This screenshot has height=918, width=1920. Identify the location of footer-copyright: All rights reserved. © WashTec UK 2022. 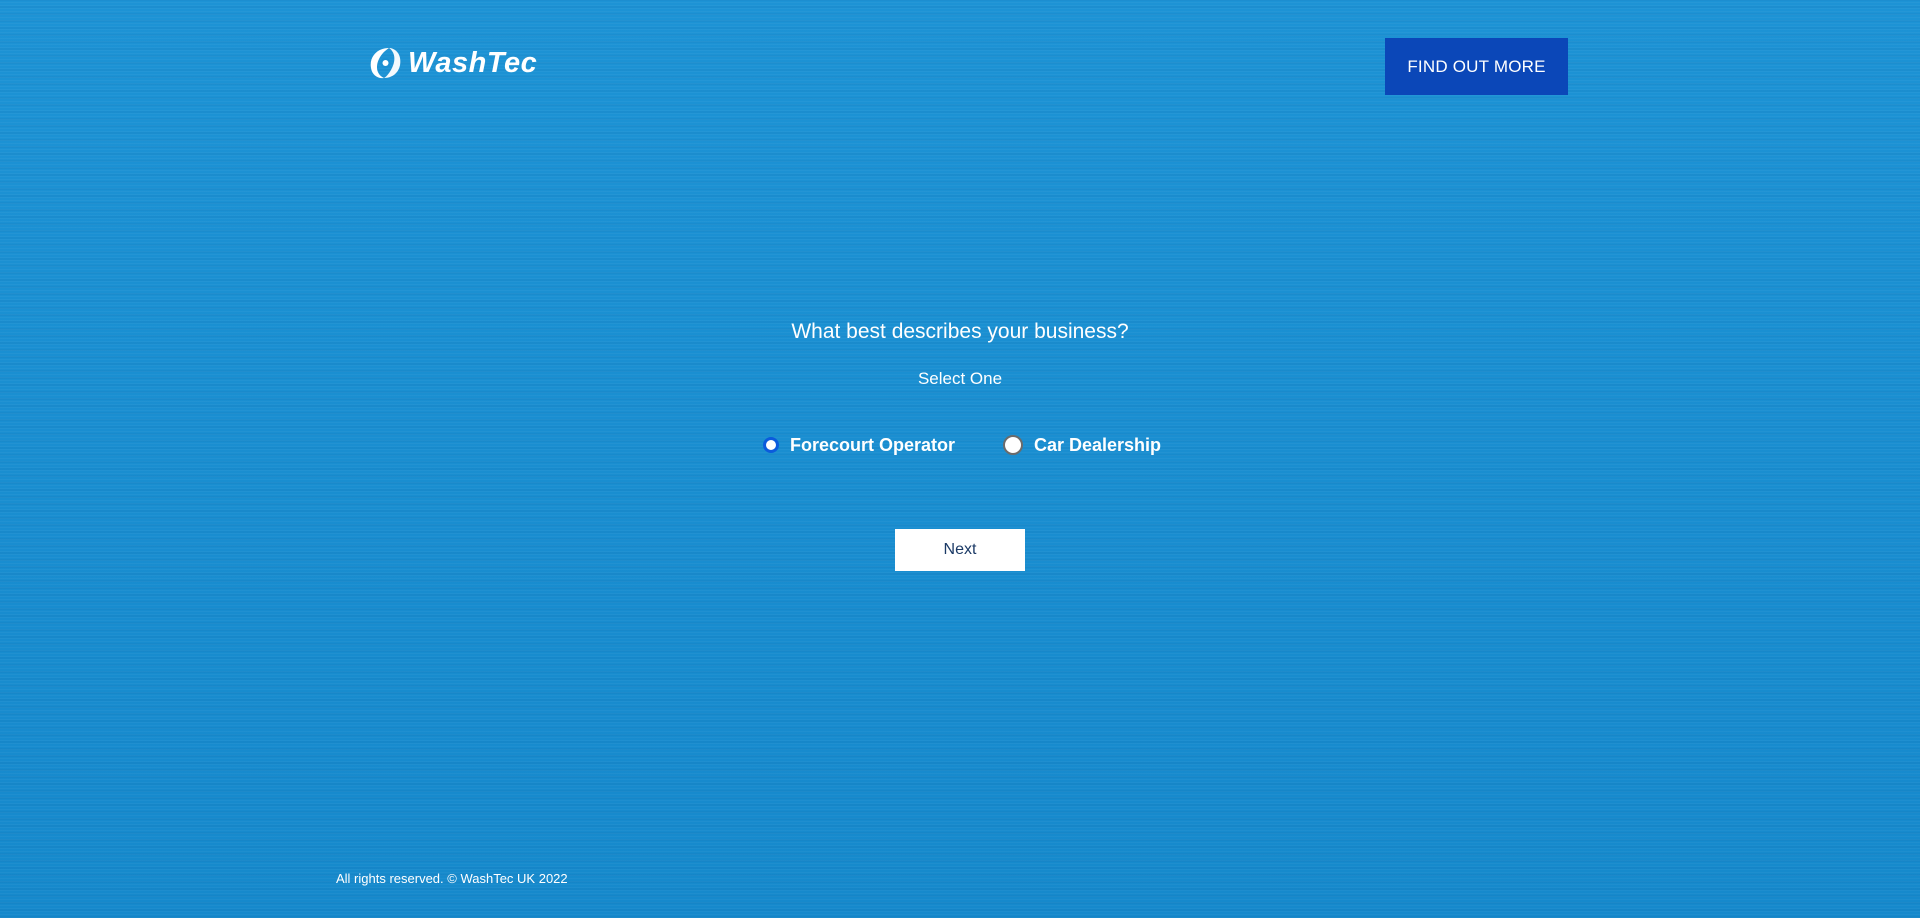
(452, 878).